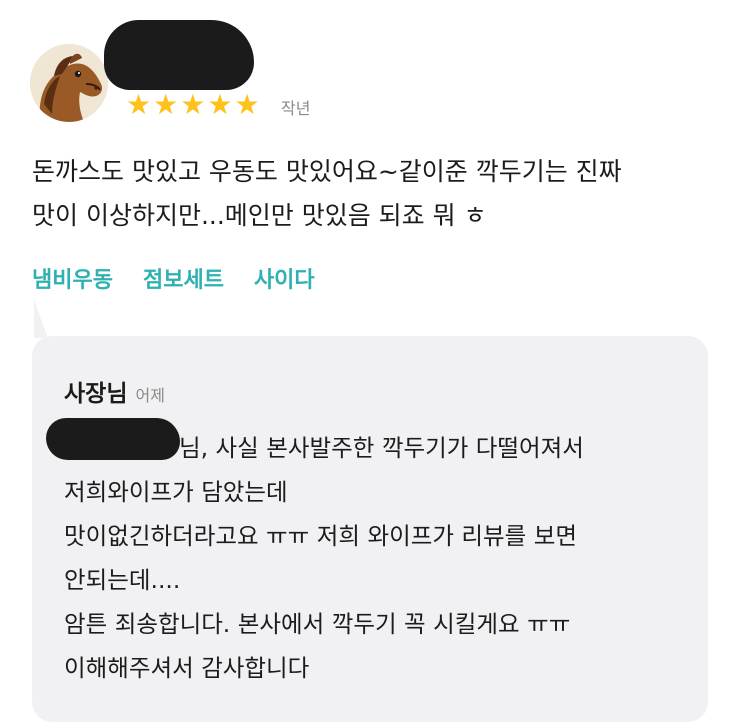 This screenshot has height=728, width=740. What do you see at coordinates (259, 215) in the screenshot?
I see `review-text-line: 맛이 이상하지만...메인만 맛있음 되죠 뭐 ㅎ` at bounding box center [259, 215].